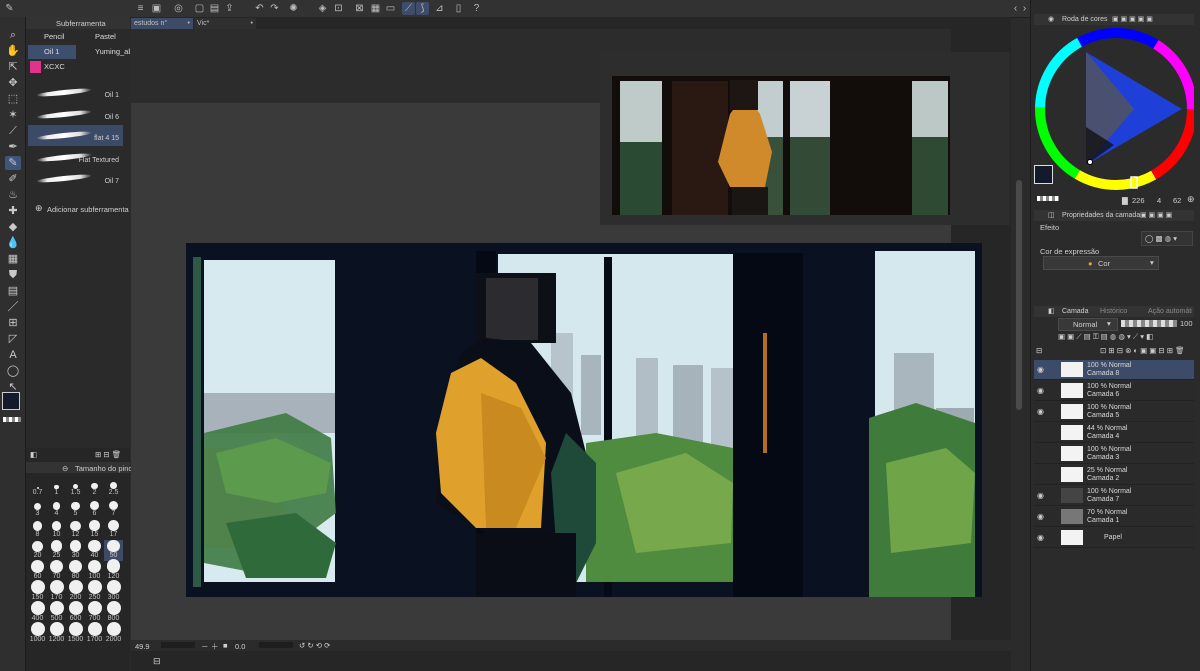 This screenshot has width=1200, height=671. What do you see at coordinates (113, 550) in the screenshot?
I see `brush-size-50: 50` at bounding box center [113, 550].